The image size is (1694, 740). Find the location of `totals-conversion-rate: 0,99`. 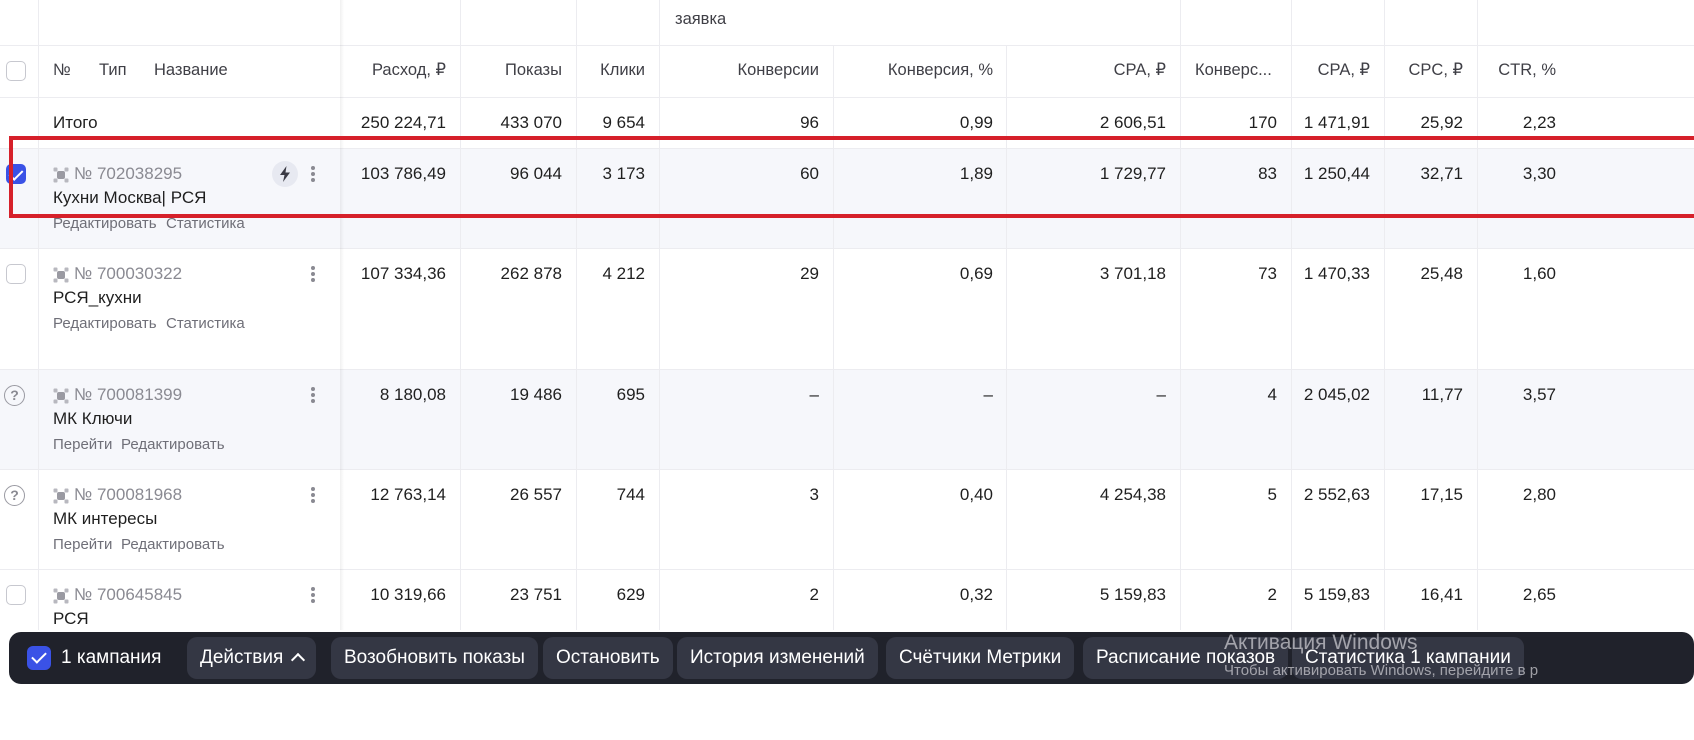

totals-conversion-rate: 0,99 is located at coordinates (976, 122).